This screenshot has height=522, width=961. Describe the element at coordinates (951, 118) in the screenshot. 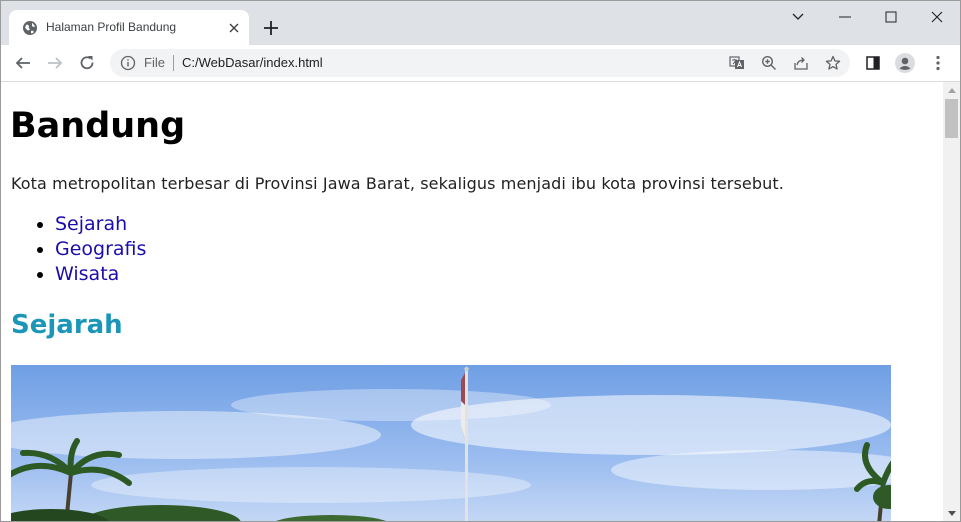

I see `scroll-thumb` at that location.